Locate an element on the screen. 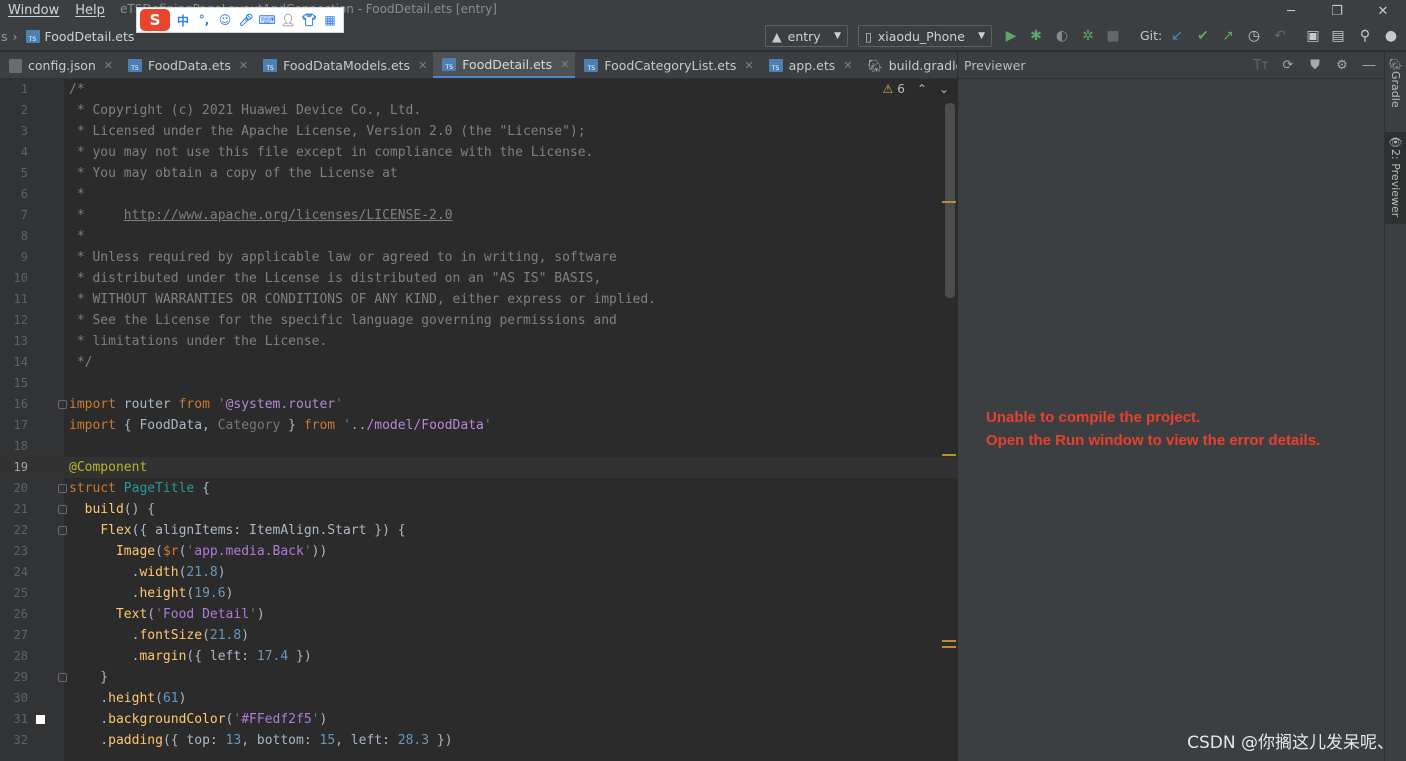  ime-grid-icon: ▦ is located at coordinates (330, 20).